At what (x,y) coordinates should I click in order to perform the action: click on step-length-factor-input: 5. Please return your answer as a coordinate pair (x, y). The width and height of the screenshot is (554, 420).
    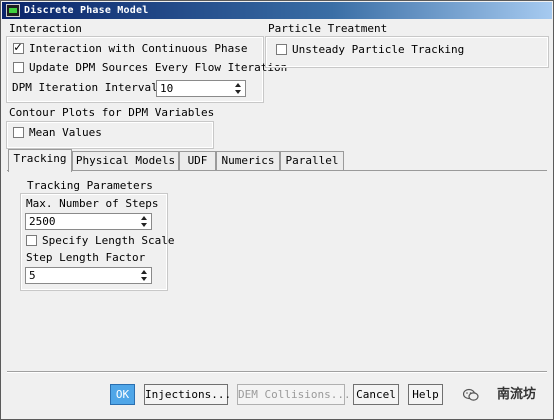
    Looking at the image, I should click on (88, 275).